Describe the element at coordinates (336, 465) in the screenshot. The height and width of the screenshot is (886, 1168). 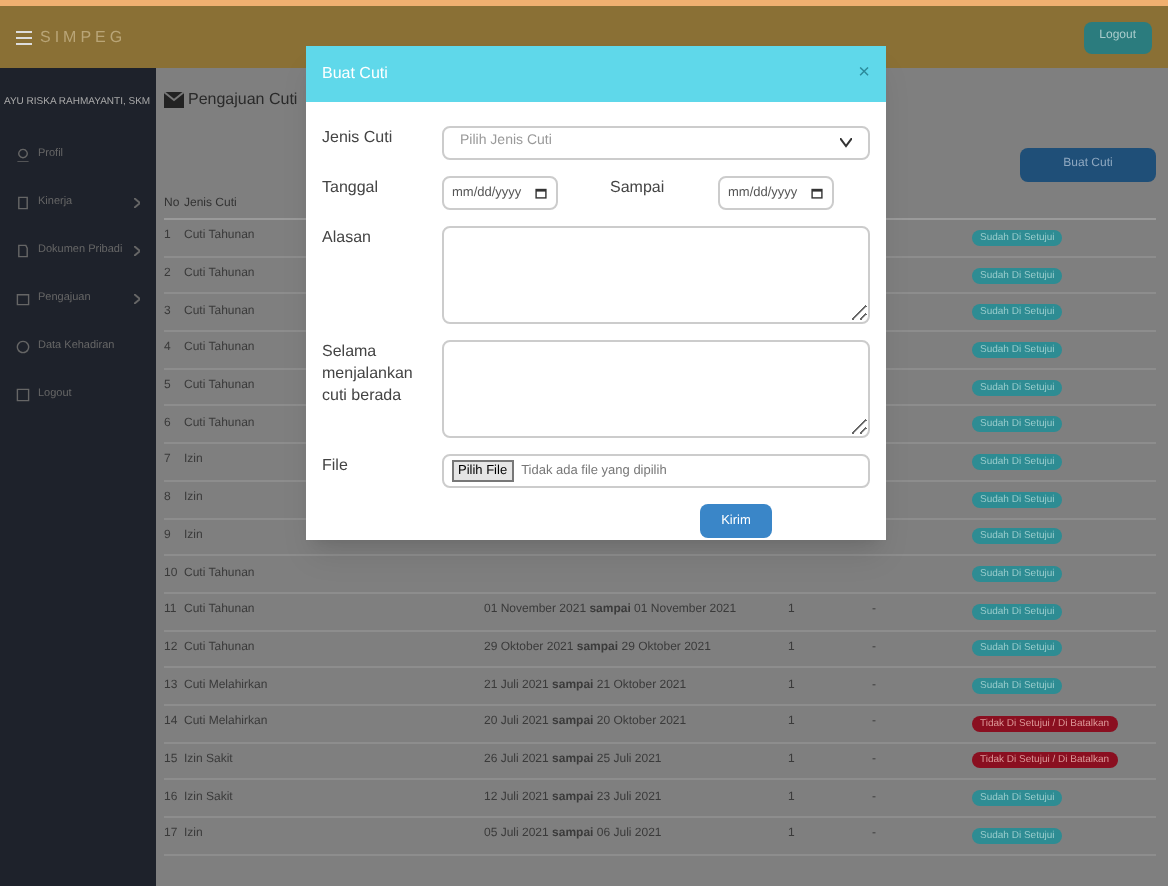
I see `field-label: File` at that location.